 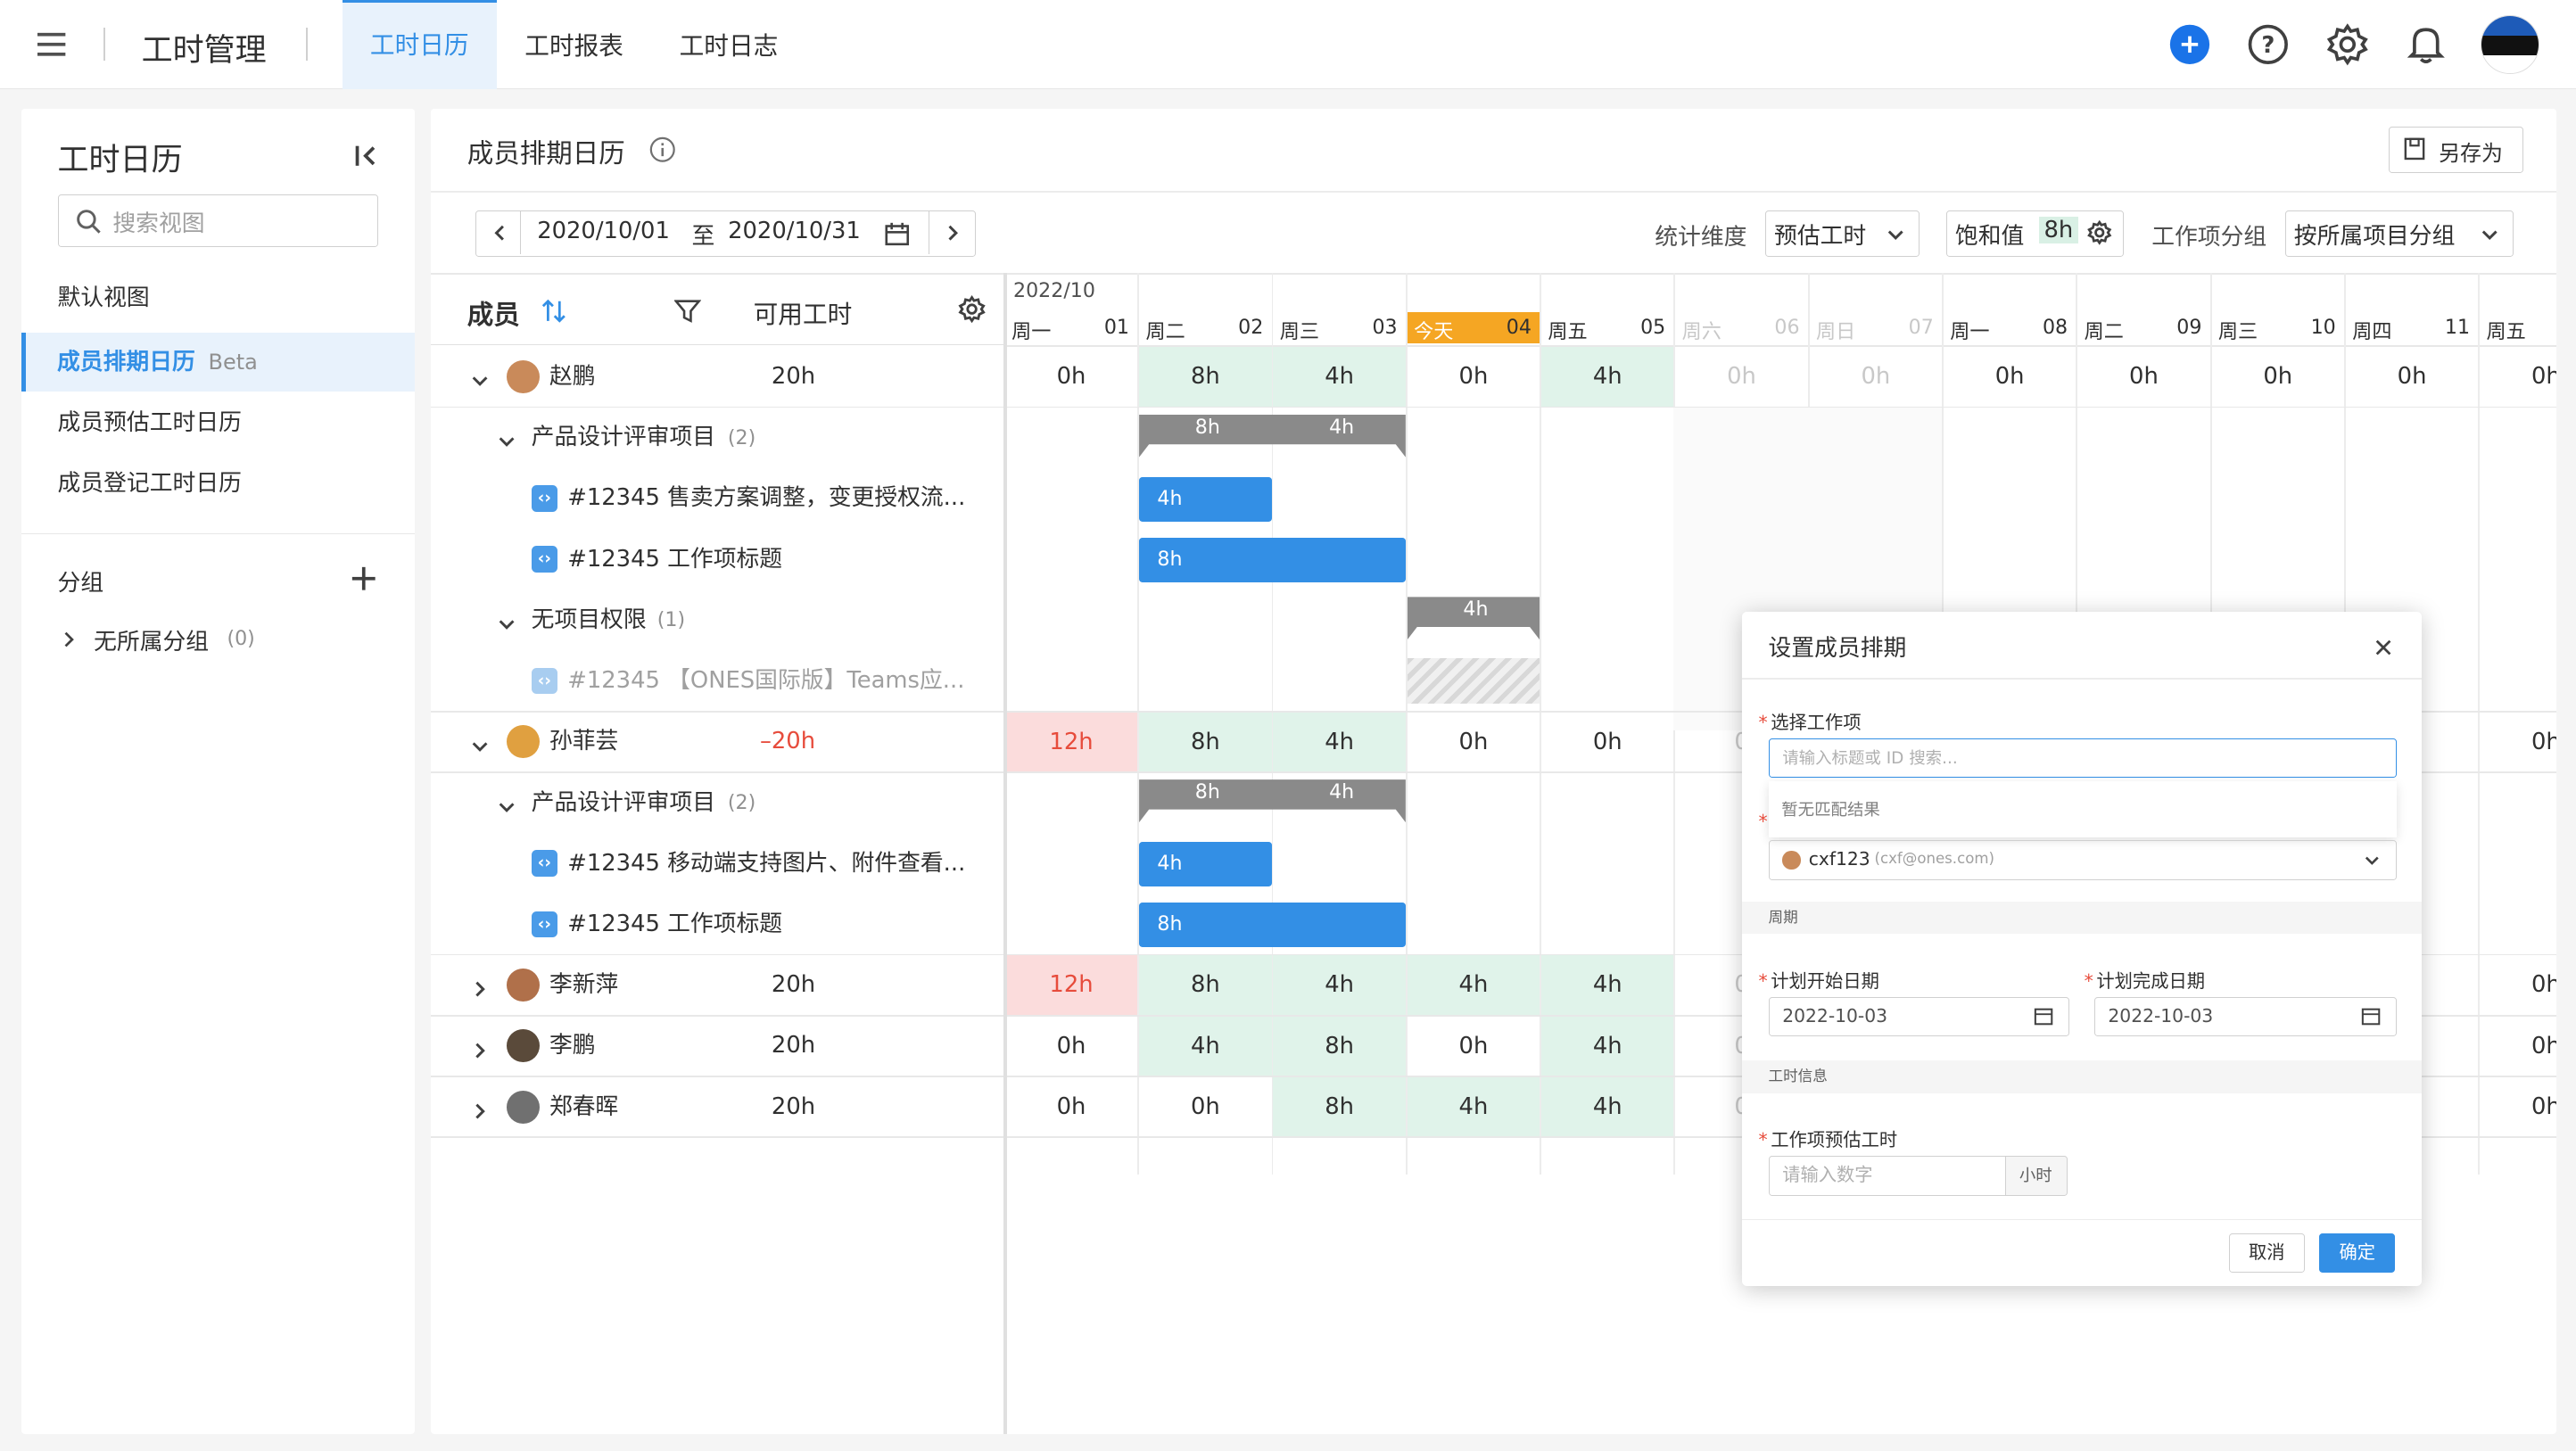 What do you see at coordinates (2415, 149) in the screenshot?
I see `save-icon` at bounding box center [2415, 149].